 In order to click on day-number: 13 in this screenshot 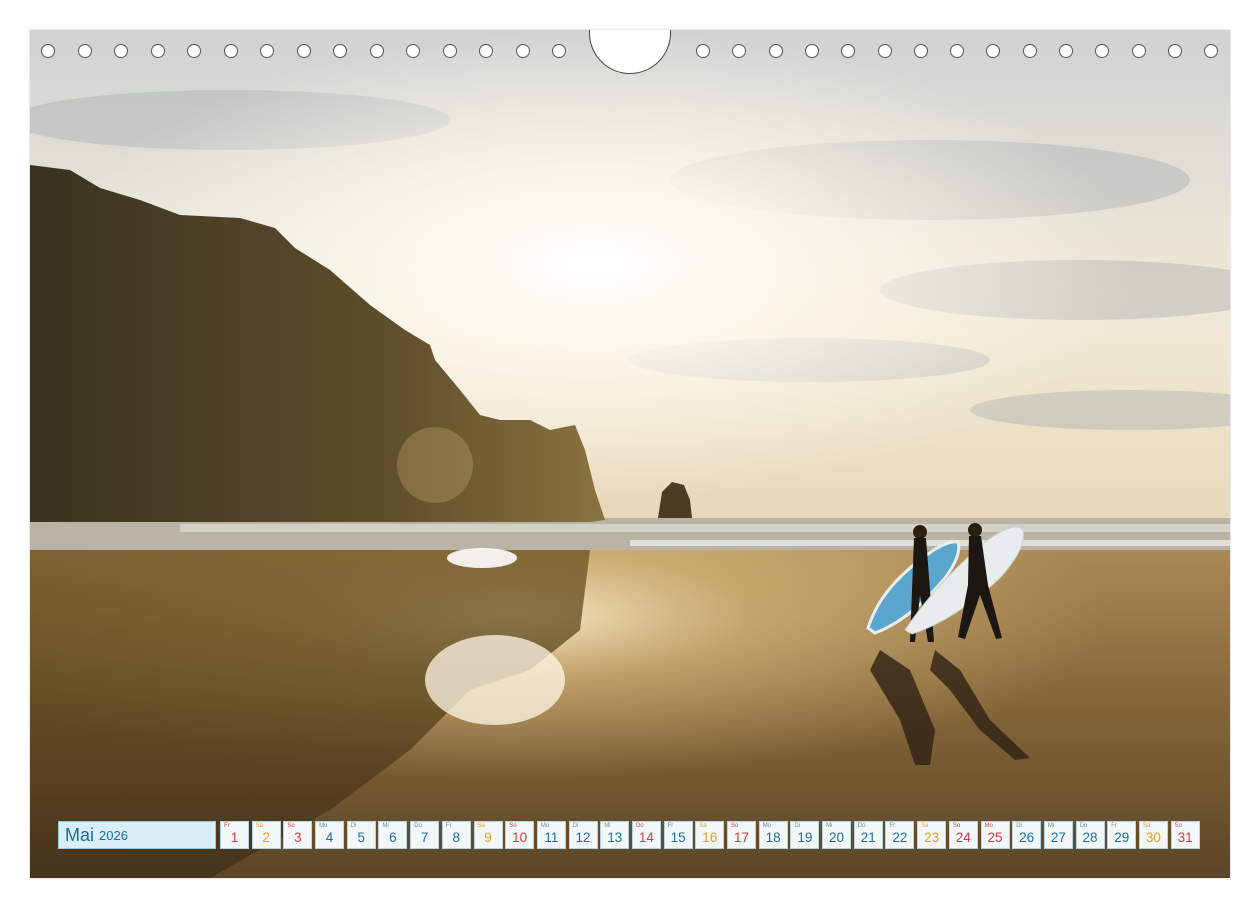, I will do `click(615, 837)`.